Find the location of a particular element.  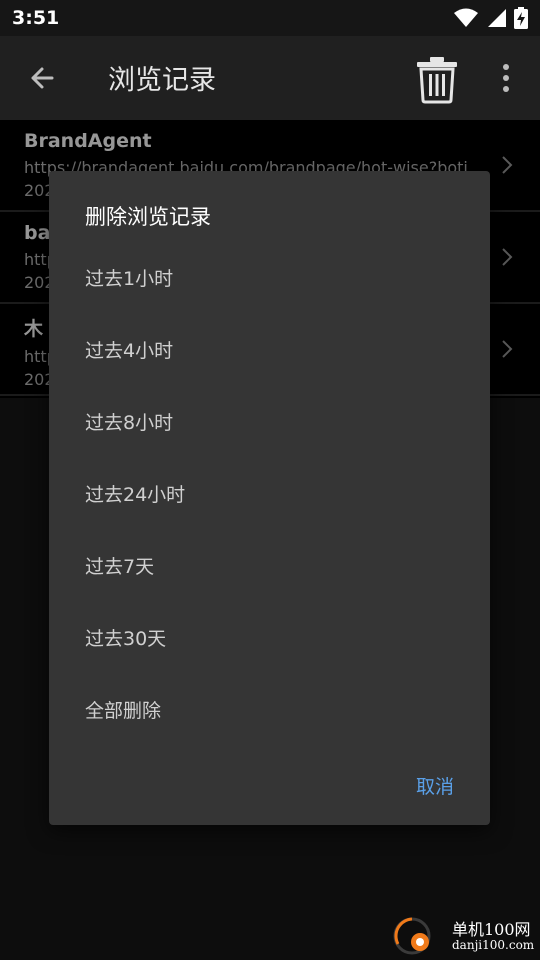

option-past-1-hour: 过去1小时 is located at coordinates (275, 279).